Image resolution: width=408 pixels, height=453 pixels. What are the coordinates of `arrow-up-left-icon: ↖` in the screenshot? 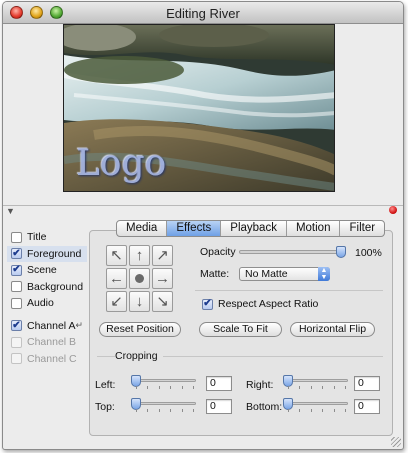 It's located at (116, 255).